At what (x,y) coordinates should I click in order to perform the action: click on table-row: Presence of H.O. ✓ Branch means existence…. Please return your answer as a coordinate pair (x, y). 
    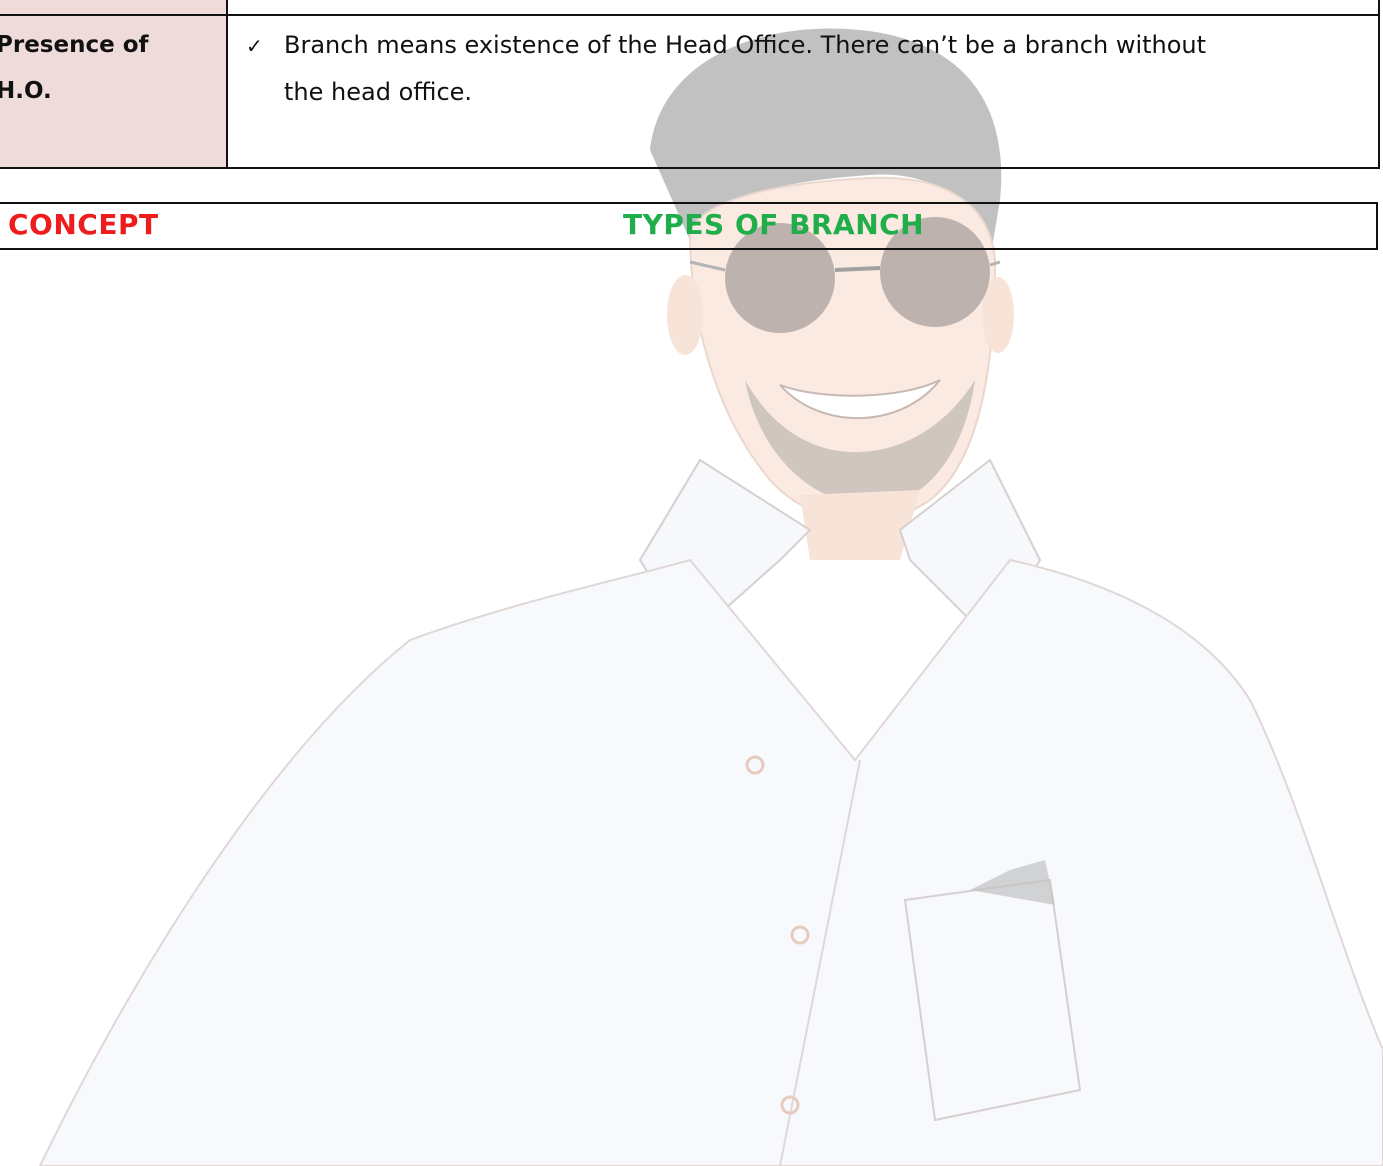
    Looking at the image, I should click on (690, 91).